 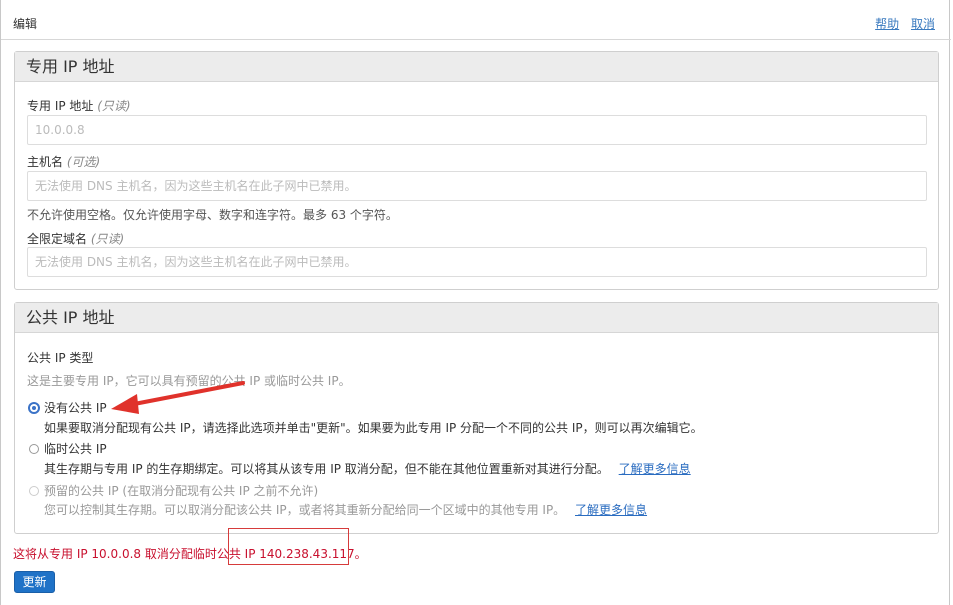 What do you see at coordinates (288, 546) in the screenshot?
I see `annotation-highlight-box` at bounding box center [288, 546].